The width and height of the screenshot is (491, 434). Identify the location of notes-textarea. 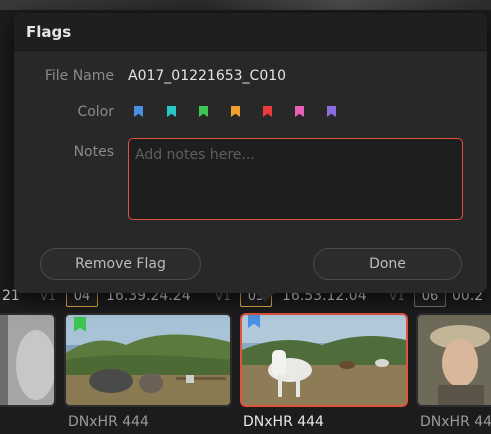
(295, 179).